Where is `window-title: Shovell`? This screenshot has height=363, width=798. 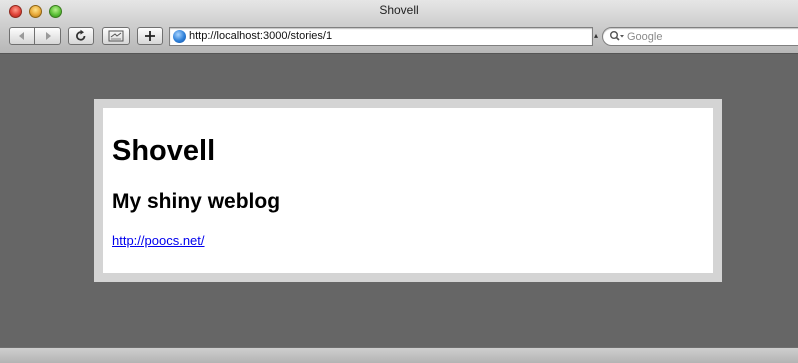
window-title: Shovell is located at coordinates (399, 10).